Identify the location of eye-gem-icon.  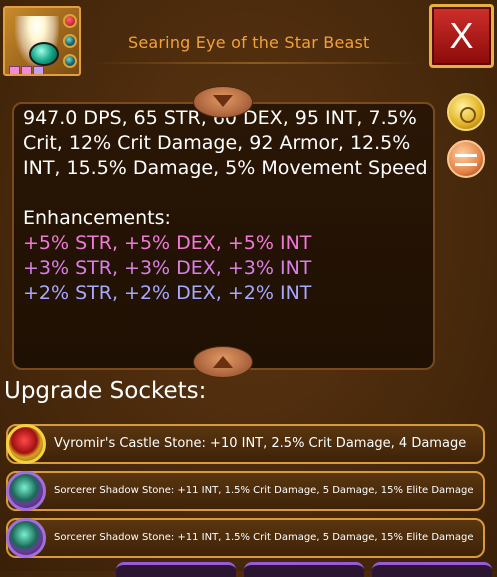
(44, 54).